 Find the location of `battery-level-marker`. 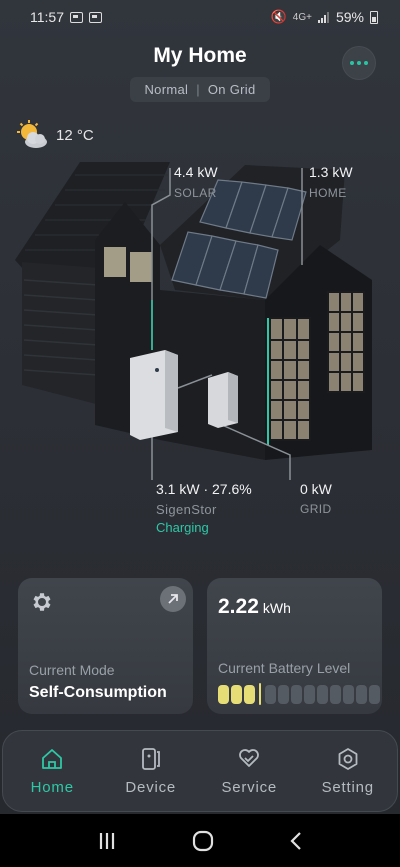

battery-level-marker is located at coordinates (260, 694).